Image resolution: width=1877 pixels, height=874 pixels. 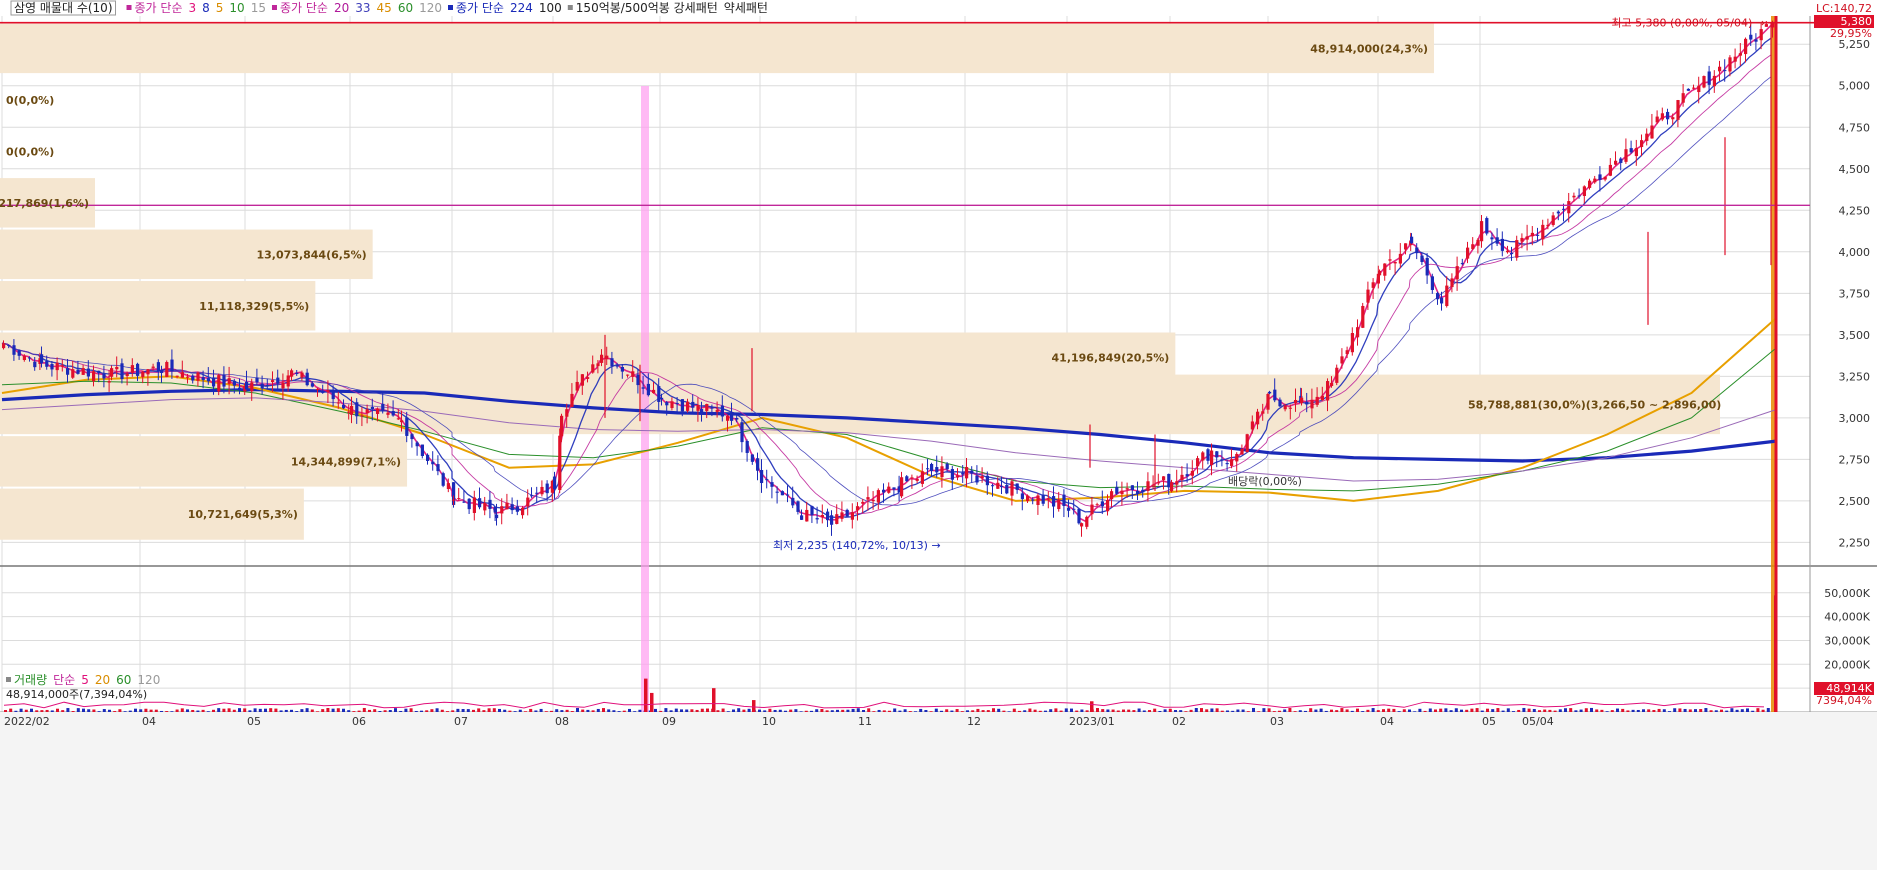 What do you see at coordinates (341, 8) in the screenshot?
I see `price-legend-item: 20` at bounding box center [341, 8].